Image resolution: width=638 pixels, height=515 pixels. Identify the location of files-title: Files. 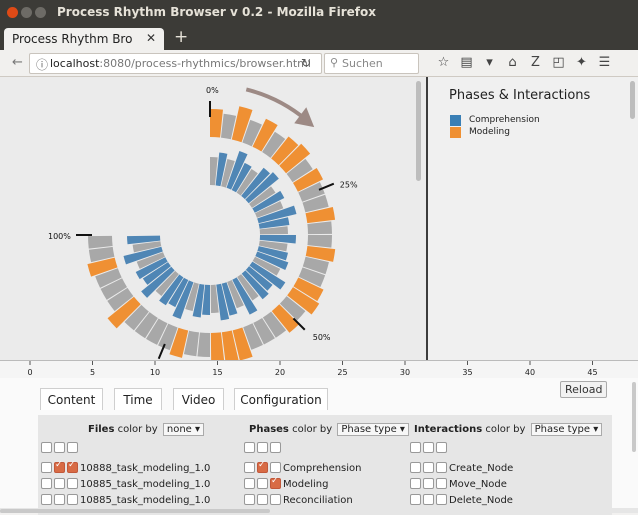
(101, 429).